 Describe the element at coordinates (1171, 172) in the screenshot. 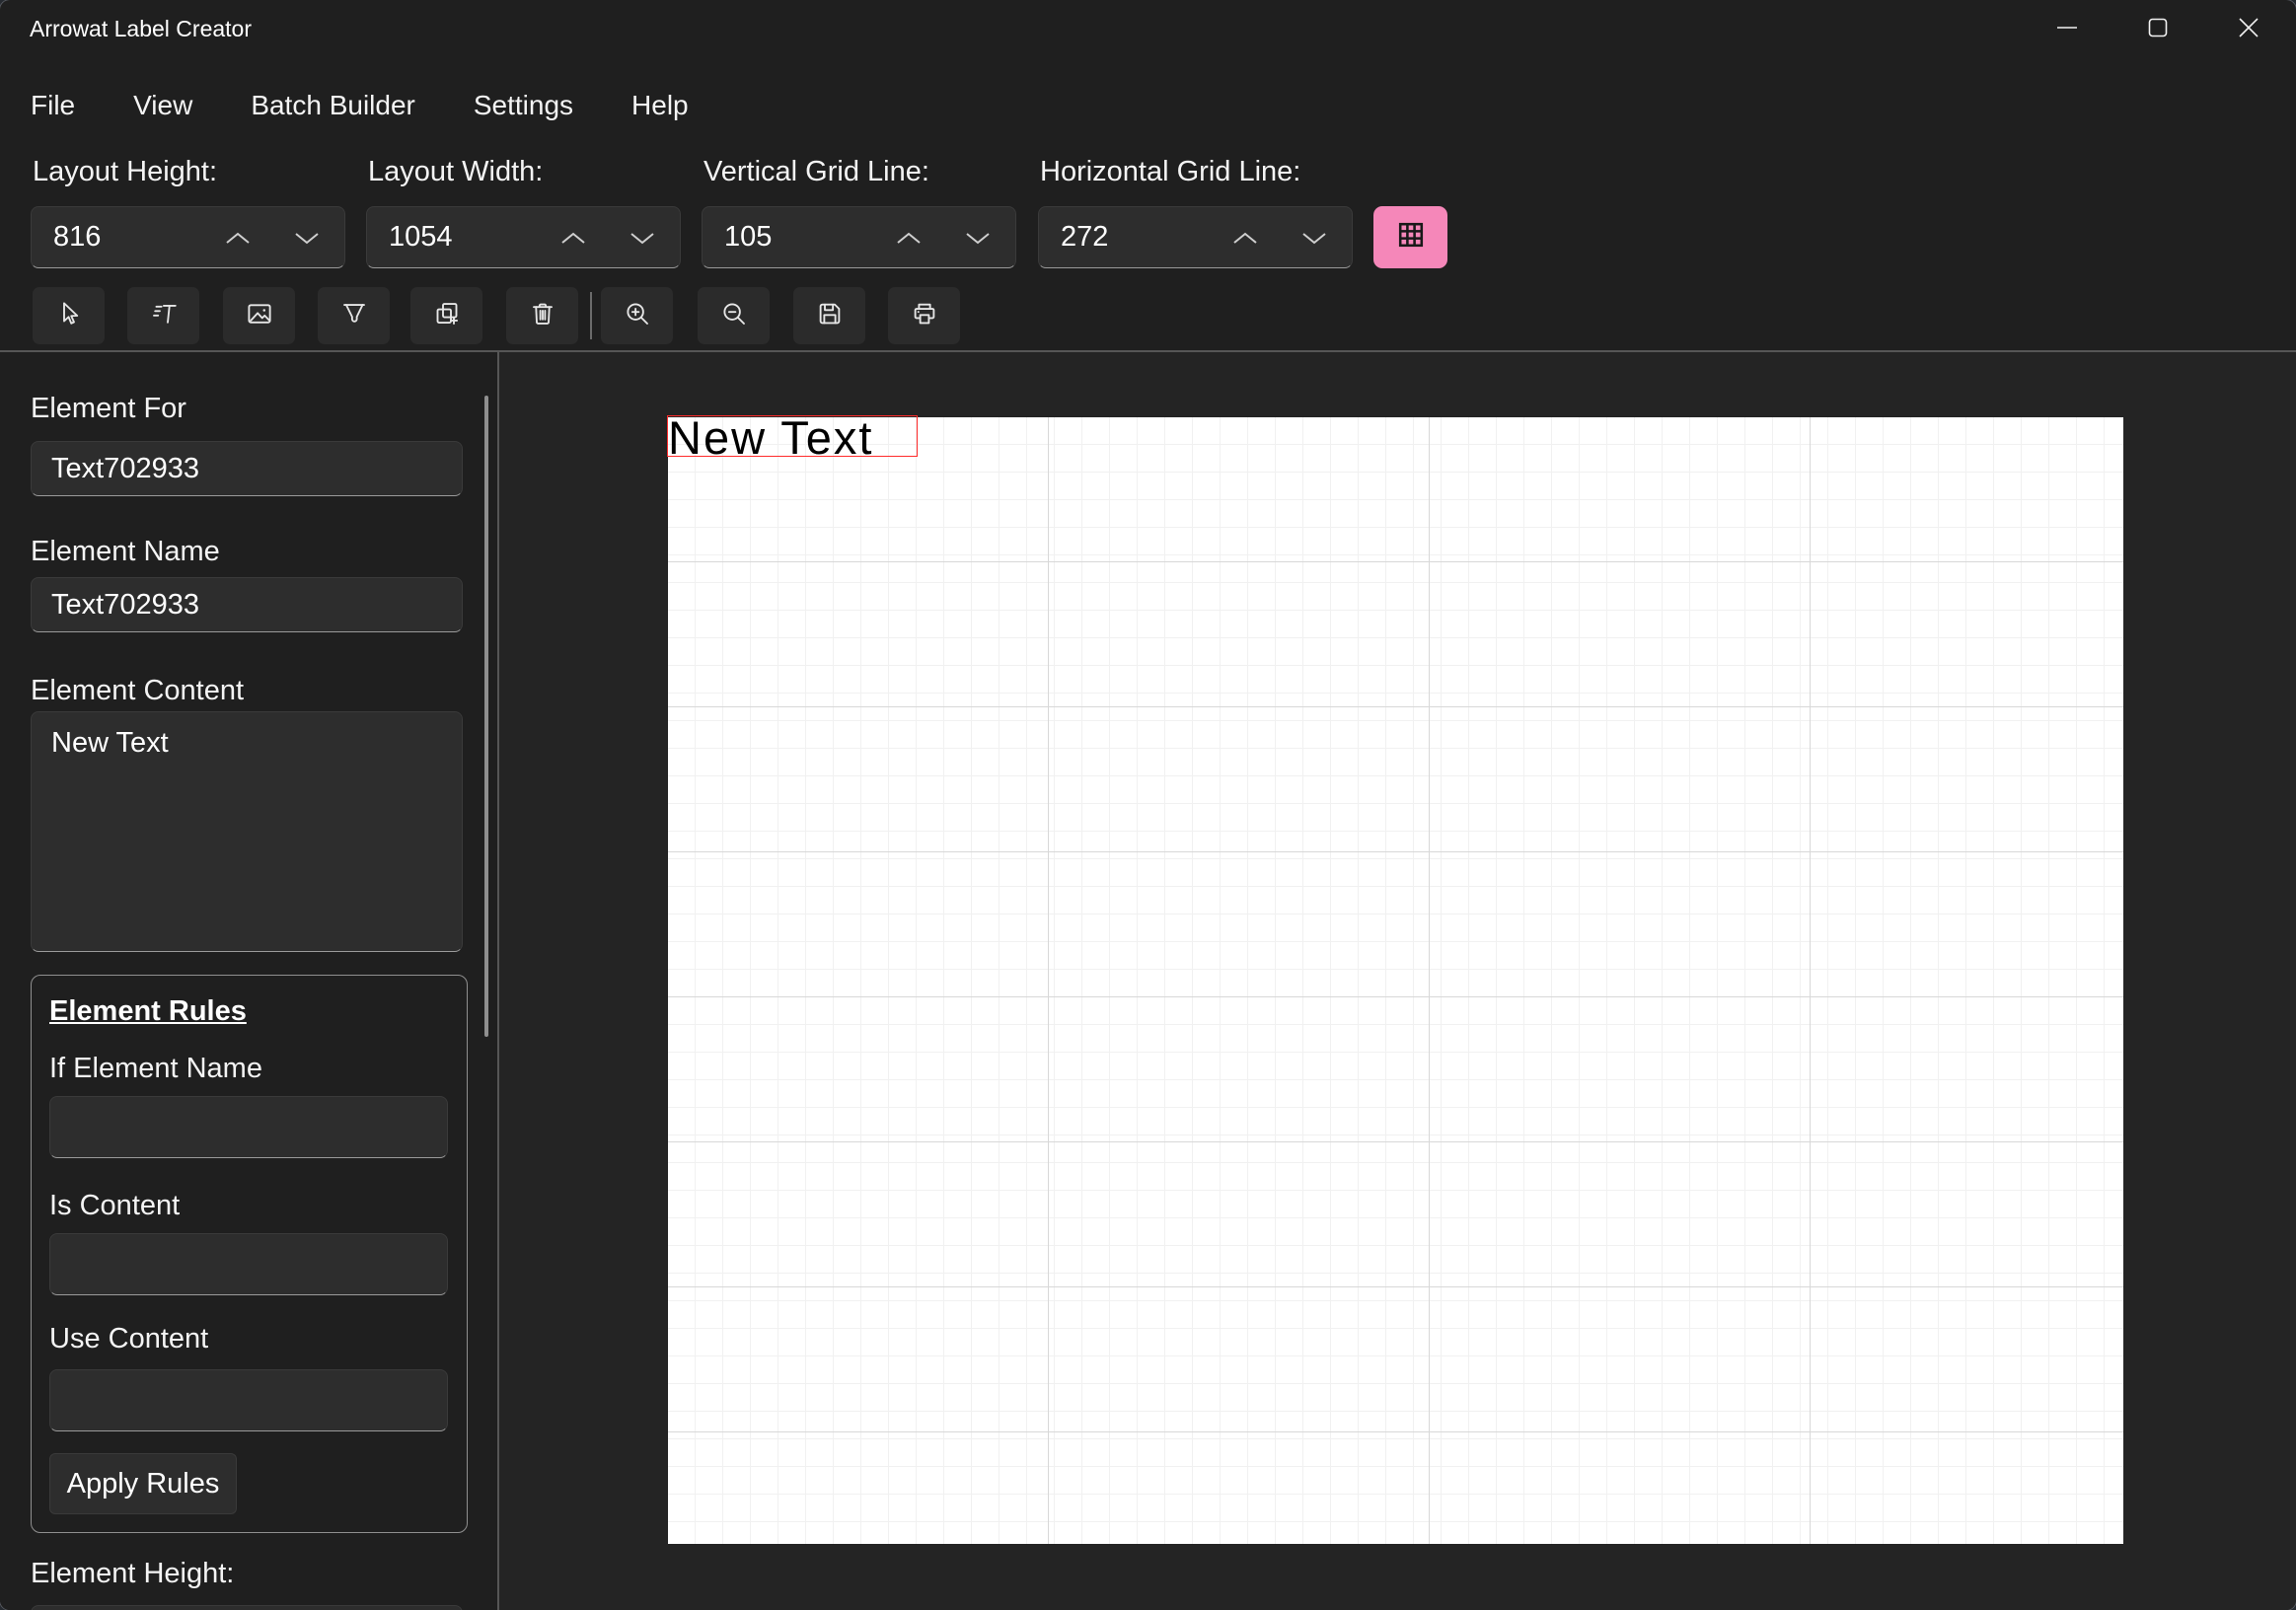

I see `horizontal-grid-line-label: Horizontal Grid Line:` at that location.